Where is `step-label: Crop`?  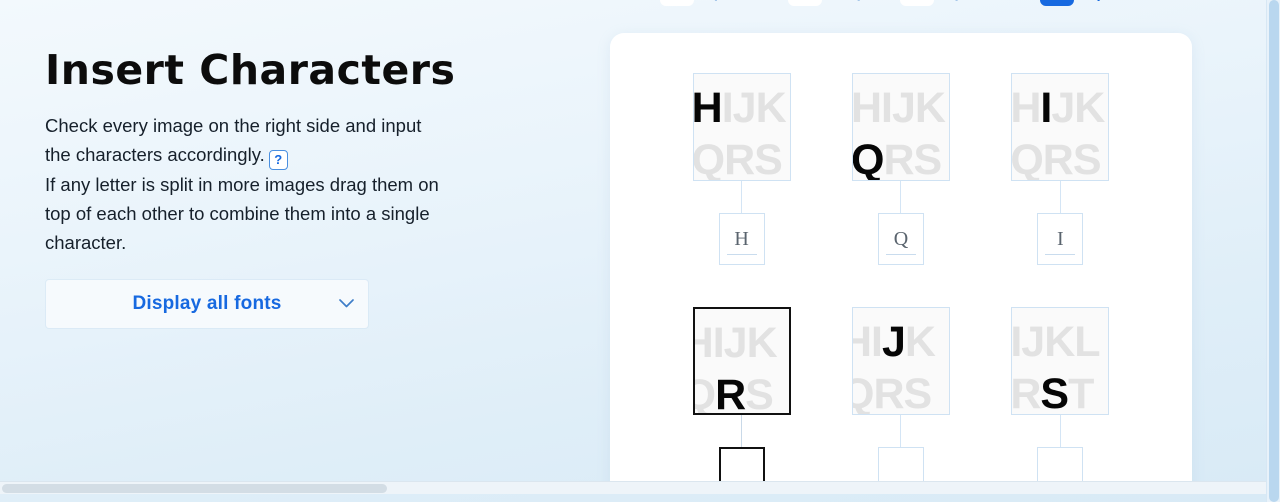
step-label: Crop is located at coordinates (848, 1).